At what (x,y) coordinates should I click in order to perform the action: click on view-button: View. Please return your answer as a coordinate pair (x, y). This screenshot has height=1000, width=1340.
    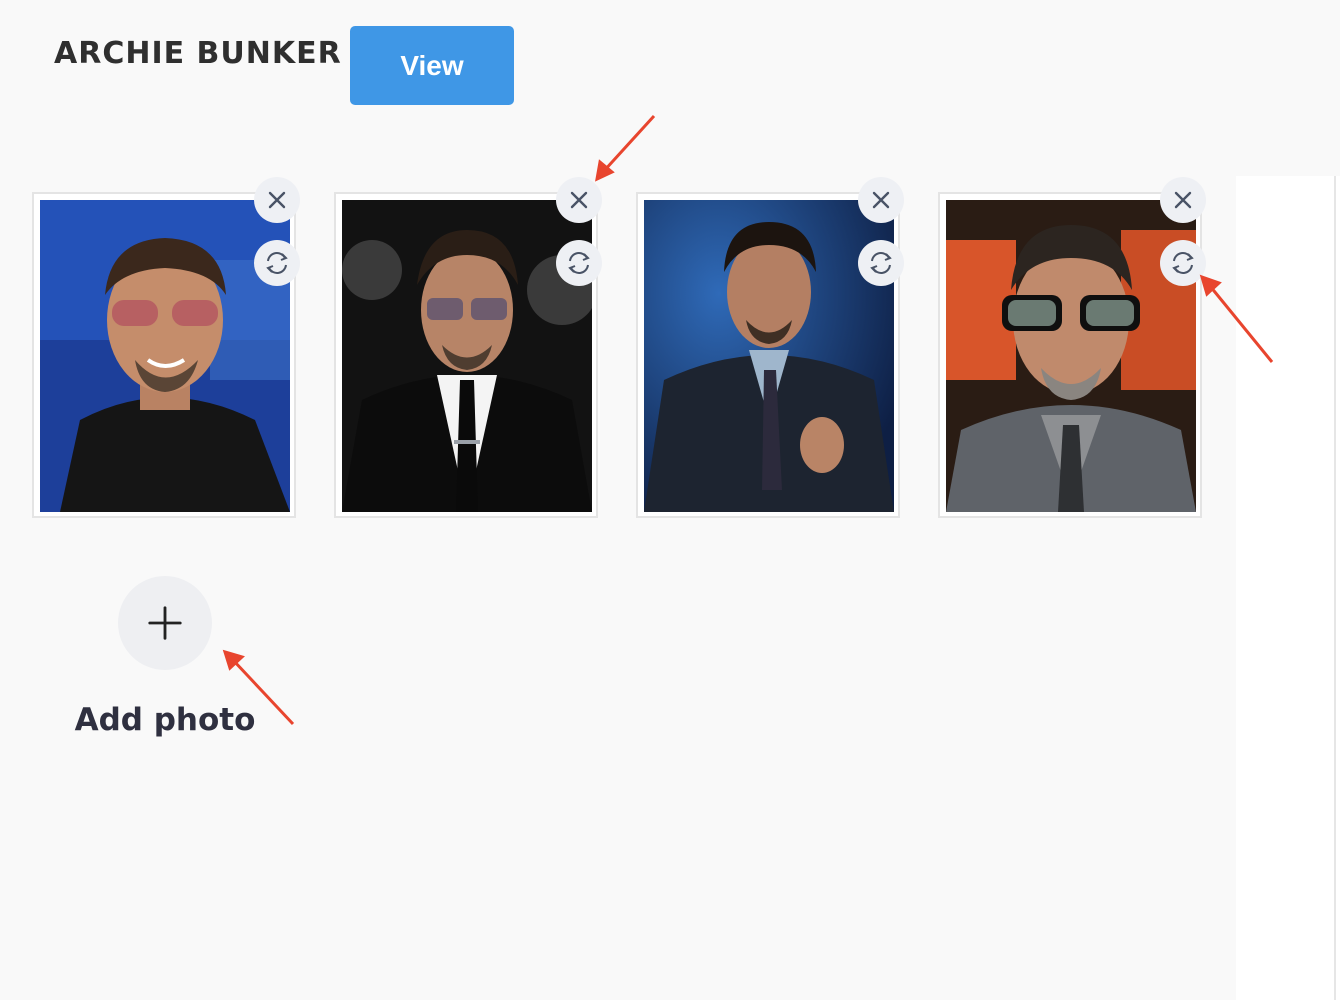
    Looking at the image, I should click on (432, 65).